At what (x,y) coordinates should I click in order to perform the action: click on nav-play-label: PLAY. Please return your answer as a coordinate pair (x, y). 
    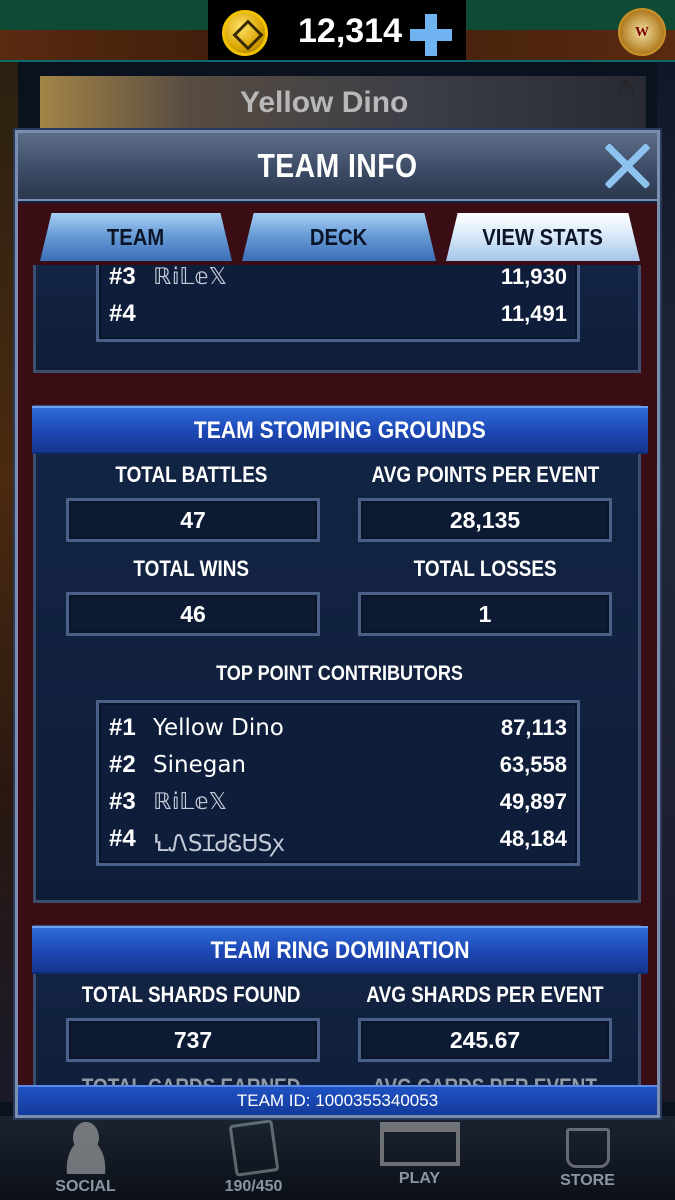
    Looking at the image, I should click on (419, 1178).